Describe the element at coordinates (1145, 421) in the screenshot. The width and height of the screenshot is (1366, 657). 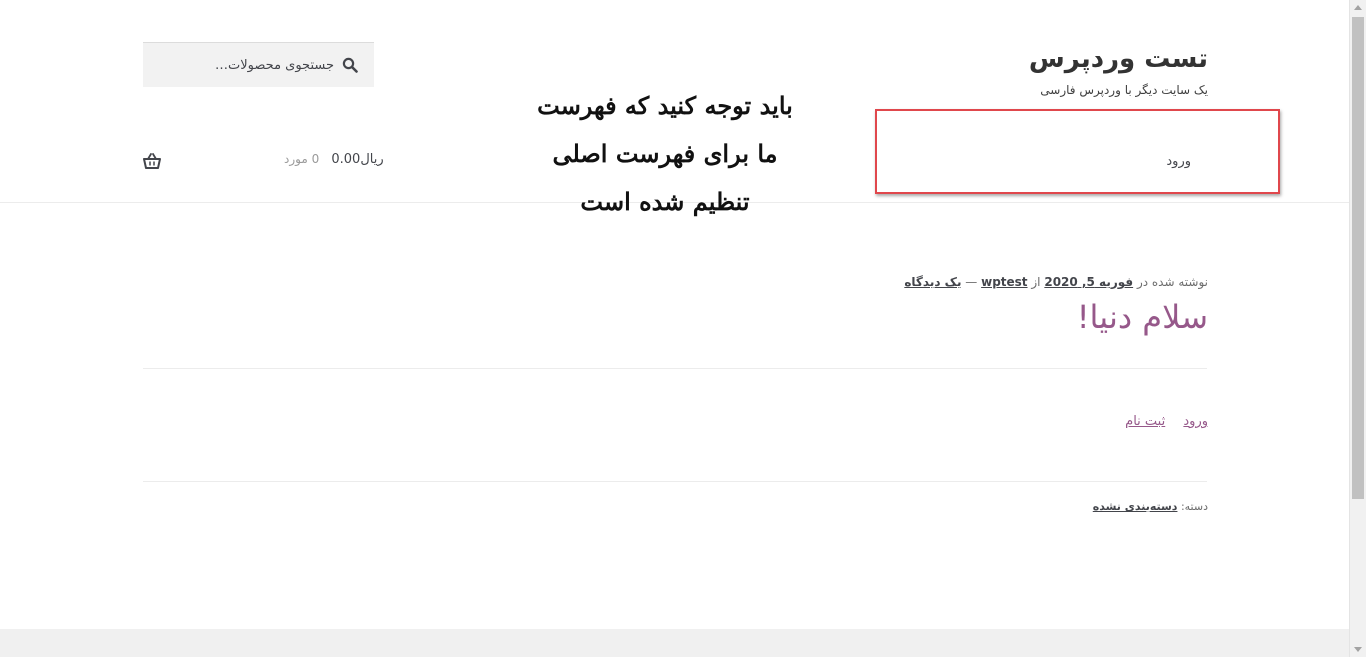
I see `post-register-link: ثبت نام` at that location.